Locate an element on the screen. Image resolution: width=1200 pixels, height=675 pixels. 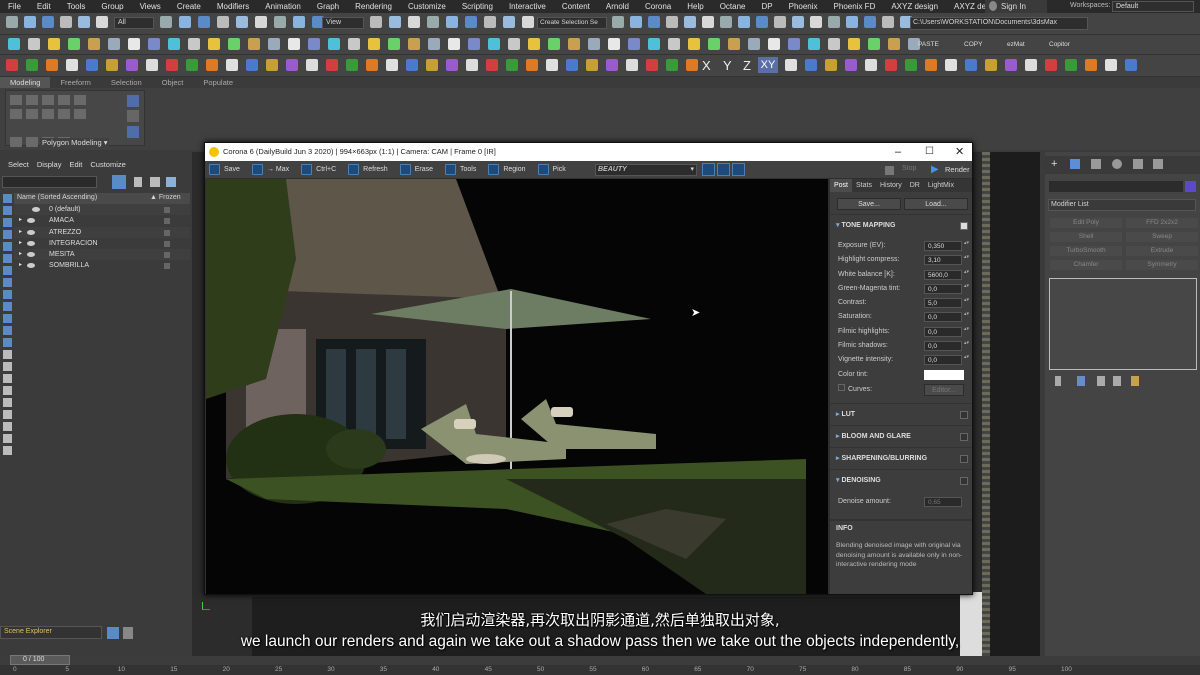
modifier-button: Extrude is located at coordinates (1162, 251).